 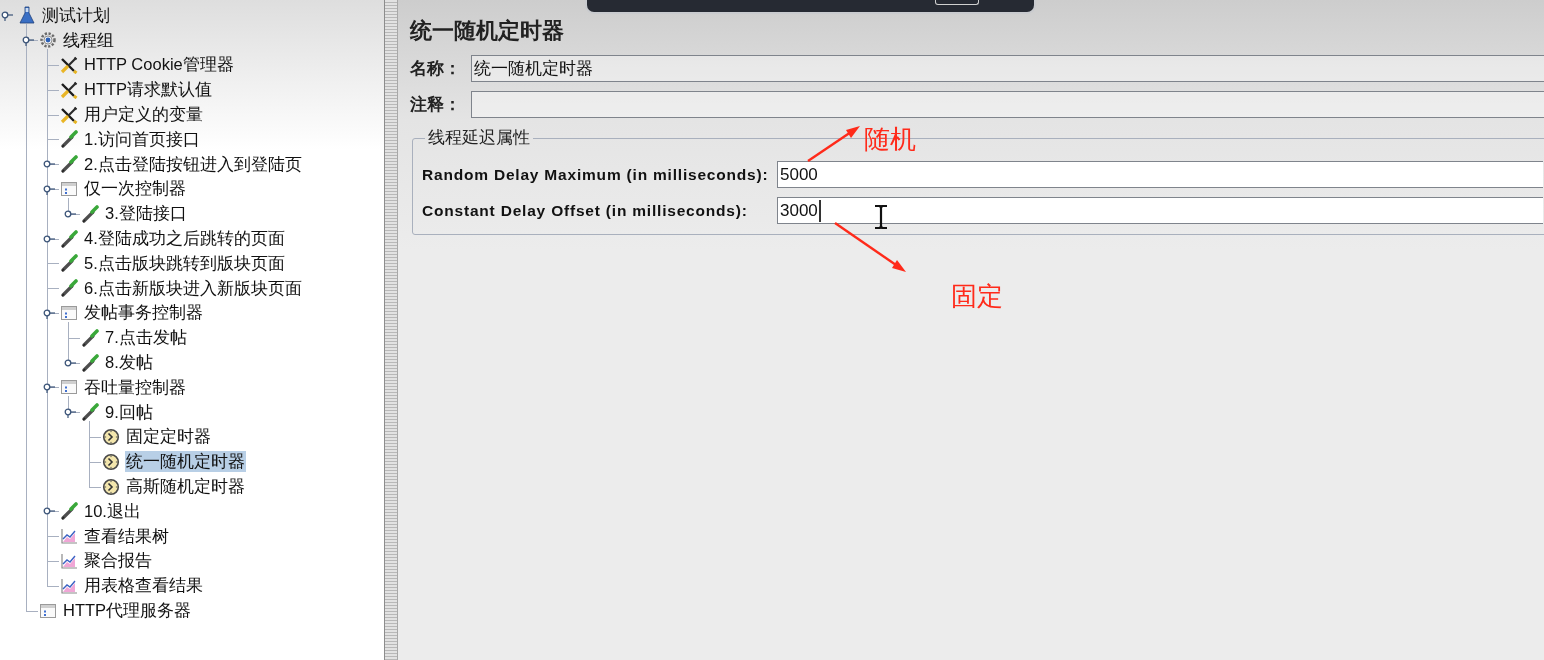 What do you see at coordinates (148, 90) in the screenshot?
I see `tree-item: HTTP请求默认值` at bounding box center [148, 90].